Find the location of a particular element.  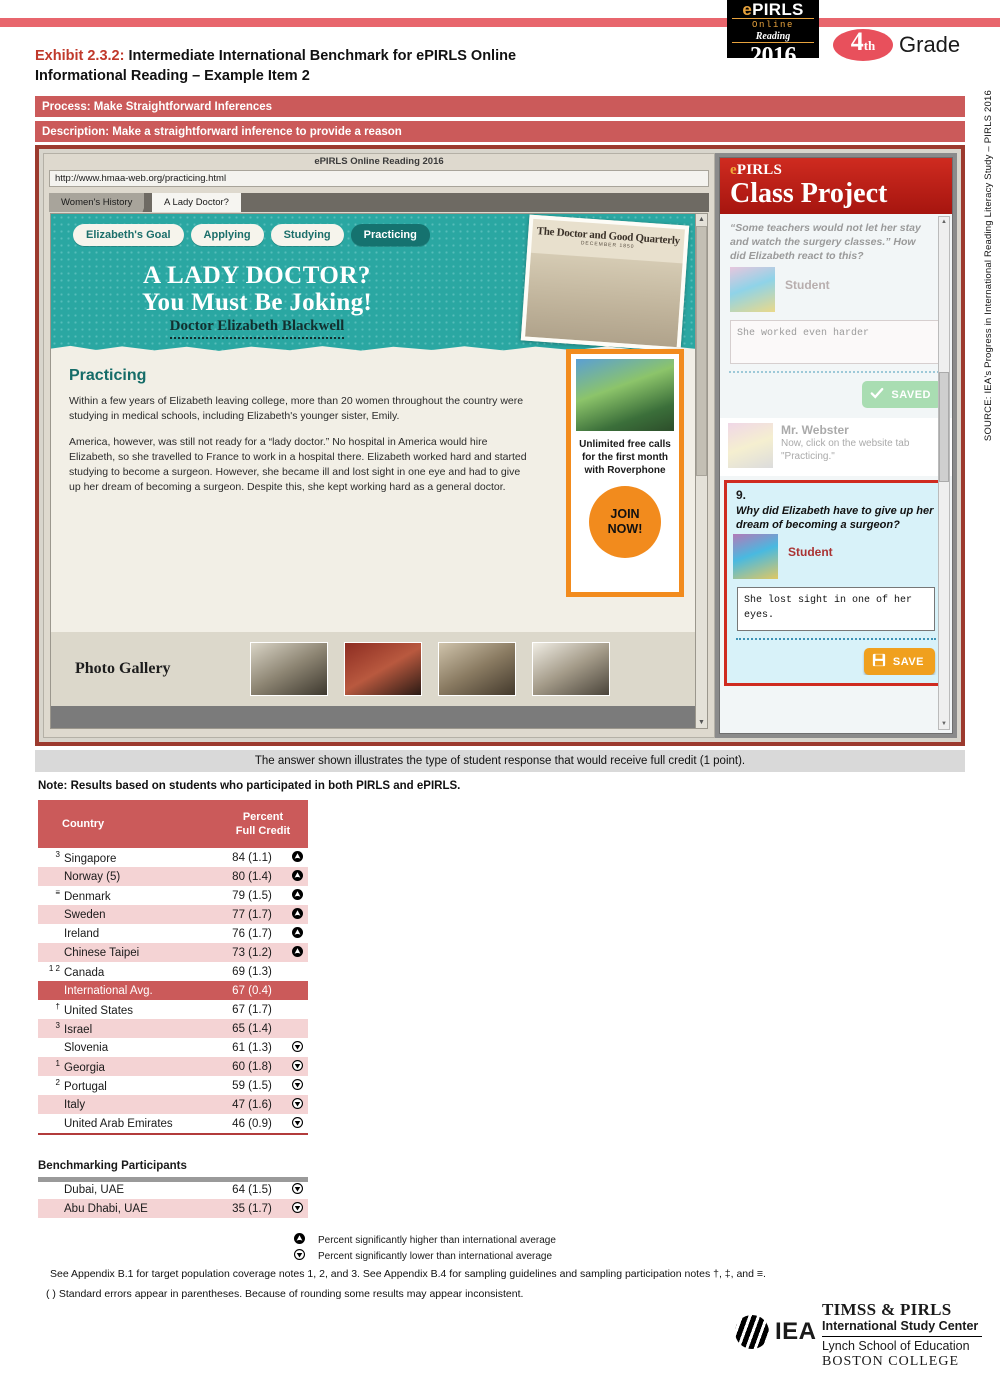

cell-percent-full-credit: 46 (0.9) is located at coordinates (252, 1123).